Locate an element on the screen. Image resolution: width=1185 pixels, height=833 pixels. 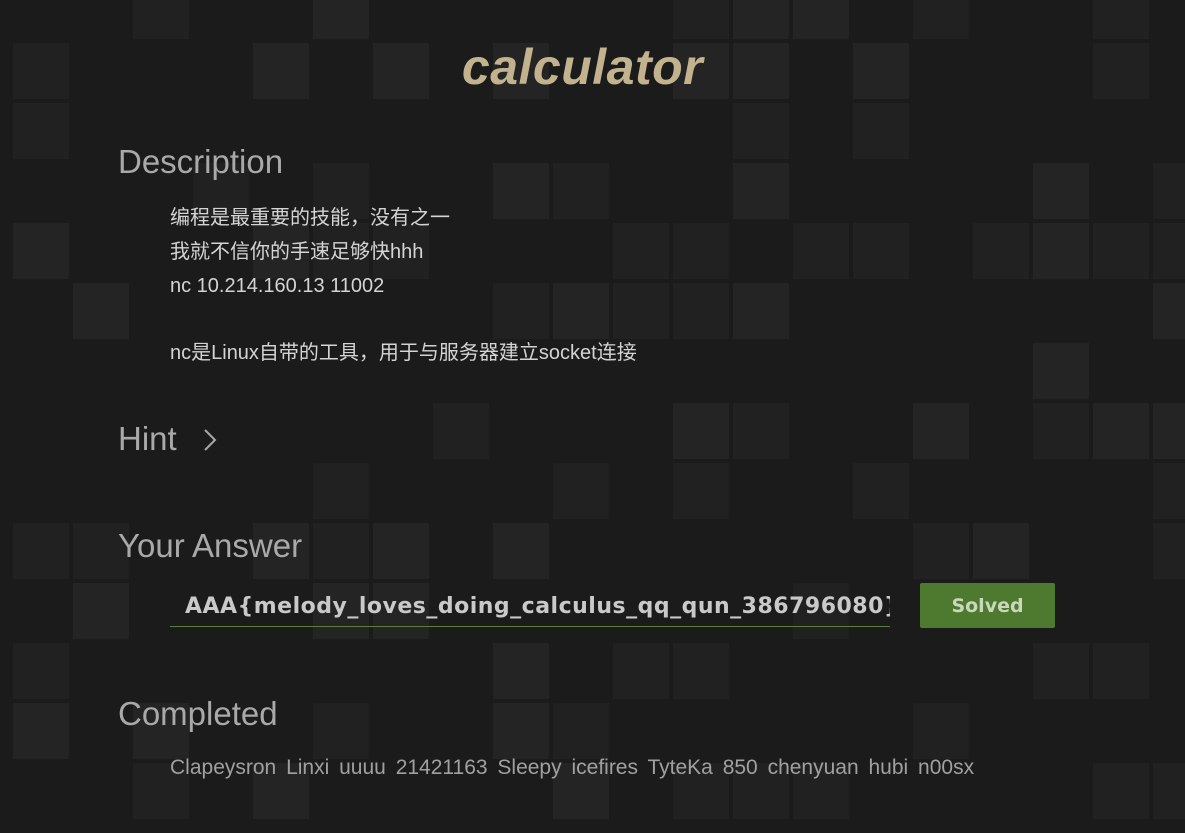
completed-user: Linxi is located at coordinates (308, 767).